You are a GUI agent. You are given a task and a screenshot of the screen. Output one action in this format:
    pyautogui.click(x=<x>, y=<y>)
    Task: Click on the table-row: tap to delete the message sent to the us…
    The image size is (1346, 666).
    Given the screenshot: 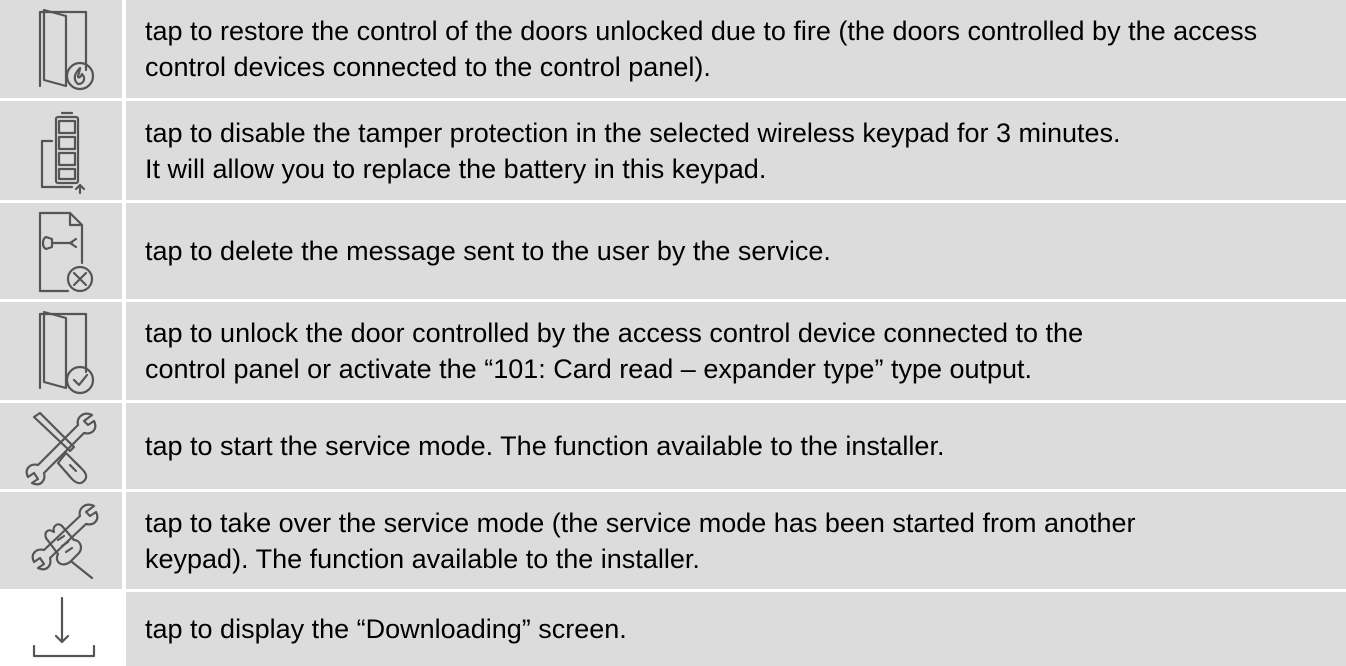 What is the action you would take?
    pyautogui.click(x=673, y=251)
    